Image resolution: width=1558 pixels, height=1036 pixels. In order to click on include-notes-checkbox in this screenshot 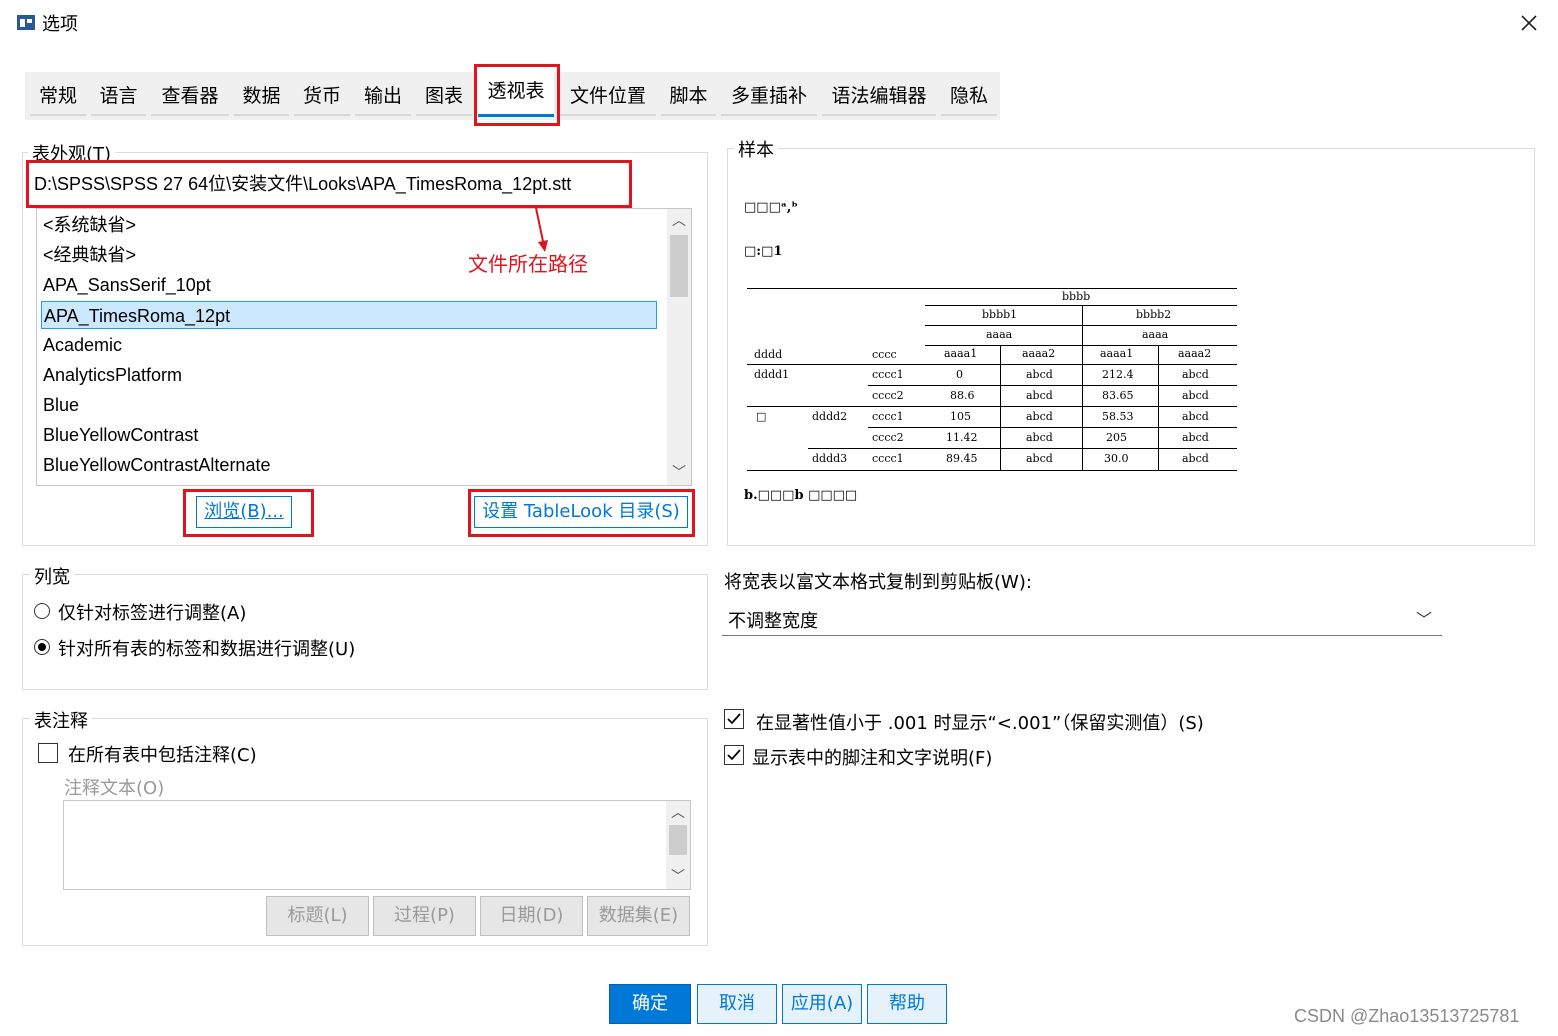, I will do `click(48, 753)`.